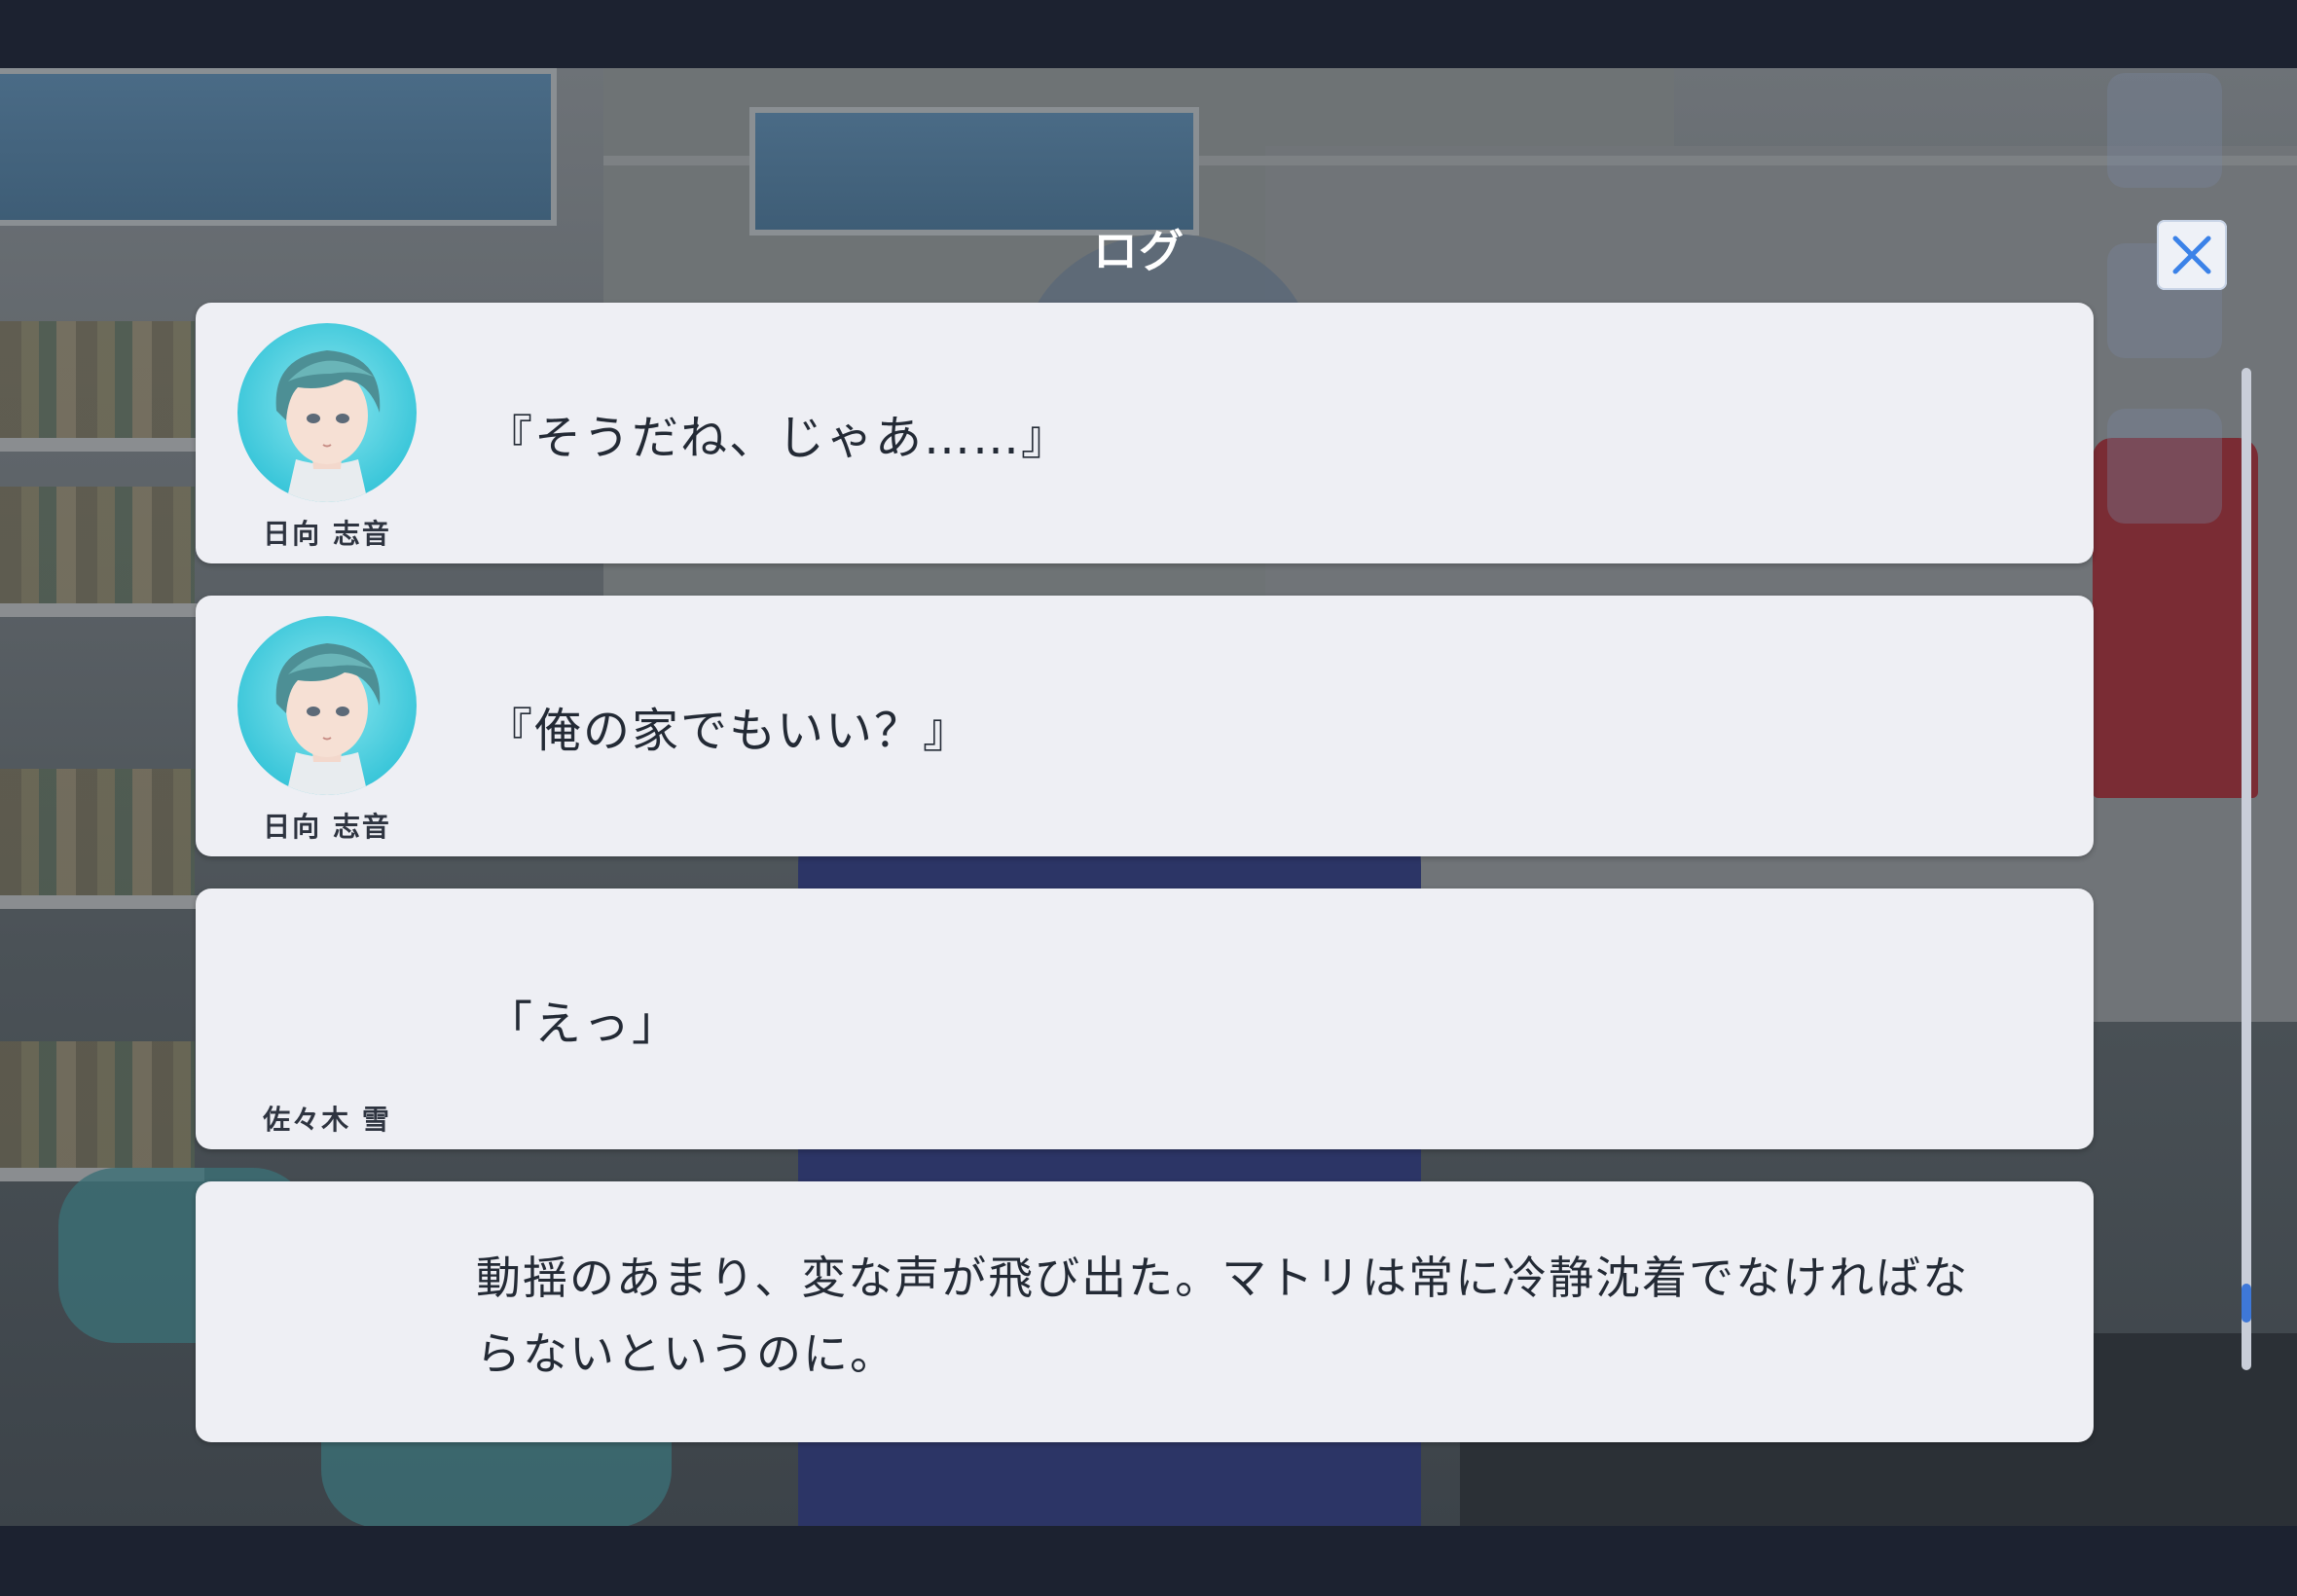  I want to click on menu-button, so click(2164, 130).